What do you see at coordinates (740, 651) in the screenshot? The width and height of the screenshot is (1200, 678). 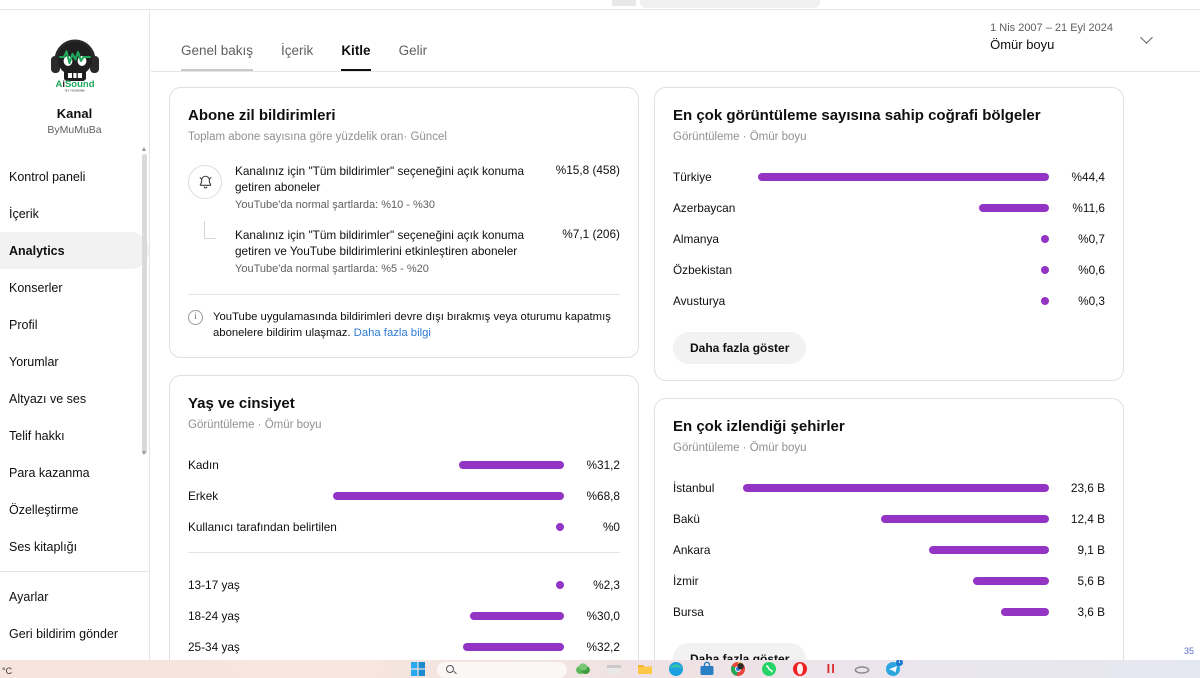 I see `show-more-cities-button: Daha fazla göster` at bounding box center [740, 651].